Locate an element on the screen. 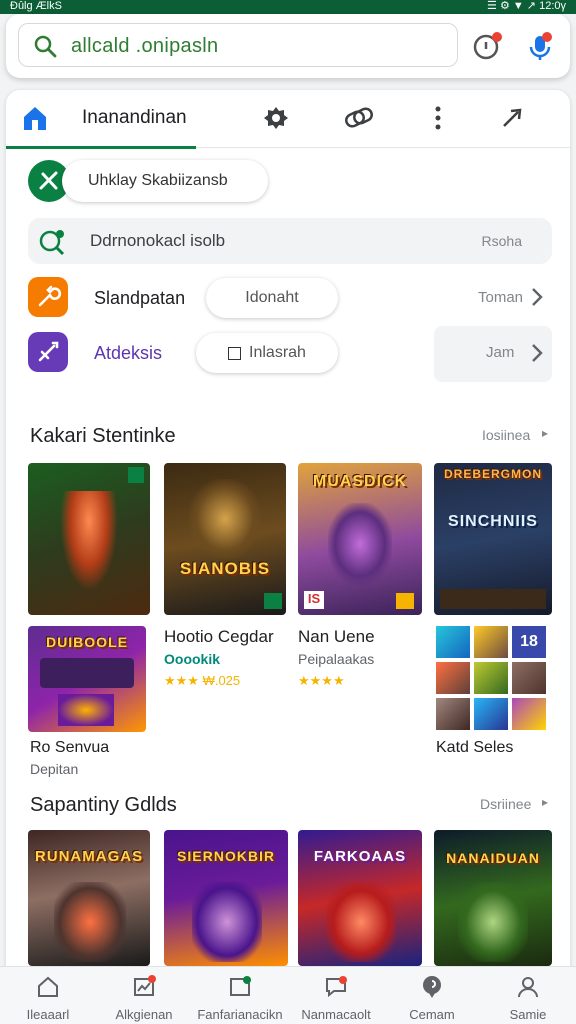  checkbox-icon is located at coordinates (235, 353).